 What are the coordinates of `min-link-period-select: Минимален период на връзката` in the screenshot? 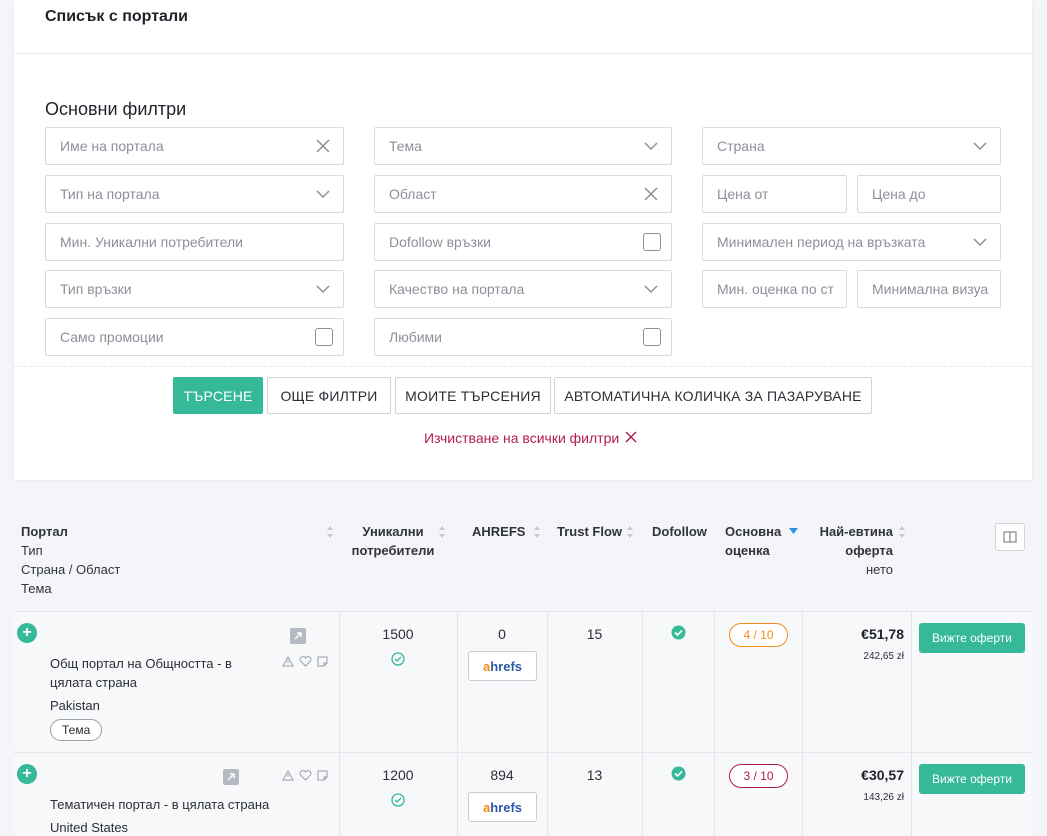 It's located at (851, 242).